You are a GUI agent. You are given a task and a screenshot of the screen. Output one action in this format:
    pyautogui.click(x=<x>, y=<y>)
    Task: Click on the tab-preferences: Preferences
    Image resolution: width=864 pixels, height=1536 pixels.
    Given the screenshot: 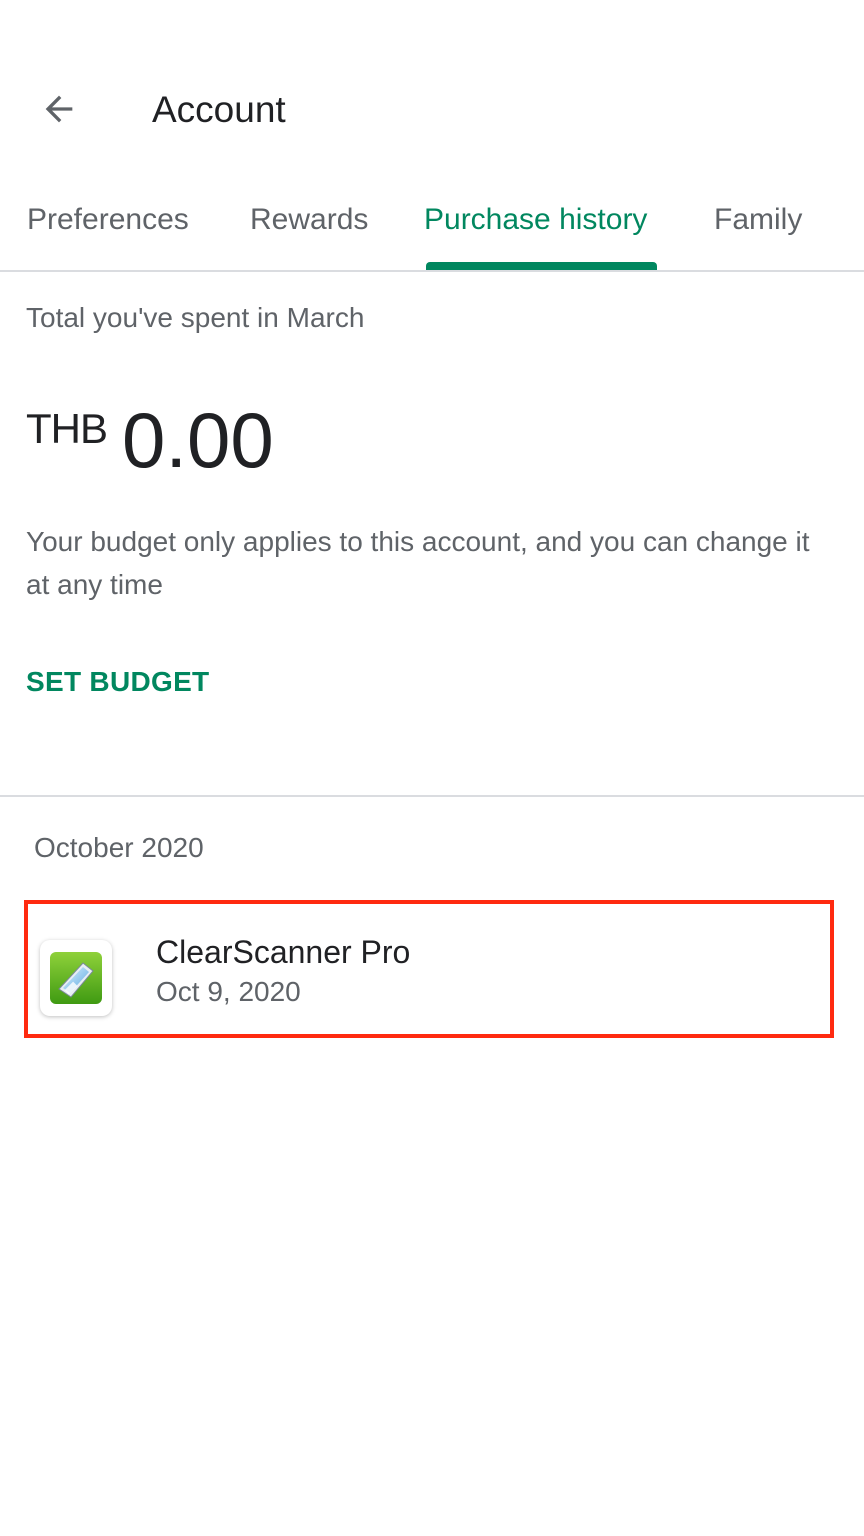 What is the action you would take?
    pyautogui.click(x=108, y=220)
    